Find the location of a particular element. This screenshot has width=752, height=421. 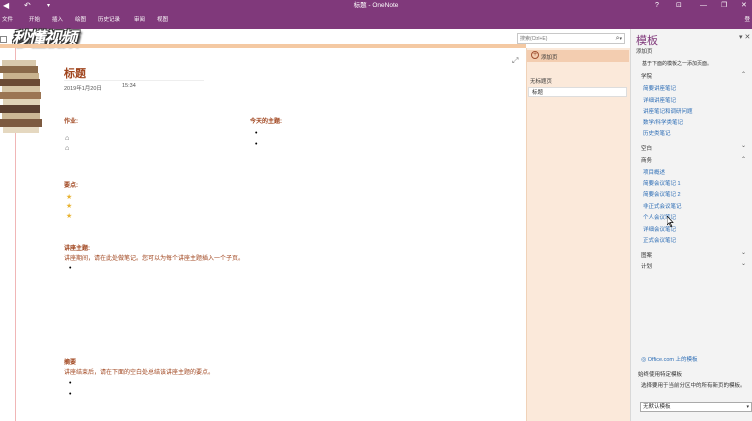

search-box: ⌕▾ is located at coordinates (571, 38).